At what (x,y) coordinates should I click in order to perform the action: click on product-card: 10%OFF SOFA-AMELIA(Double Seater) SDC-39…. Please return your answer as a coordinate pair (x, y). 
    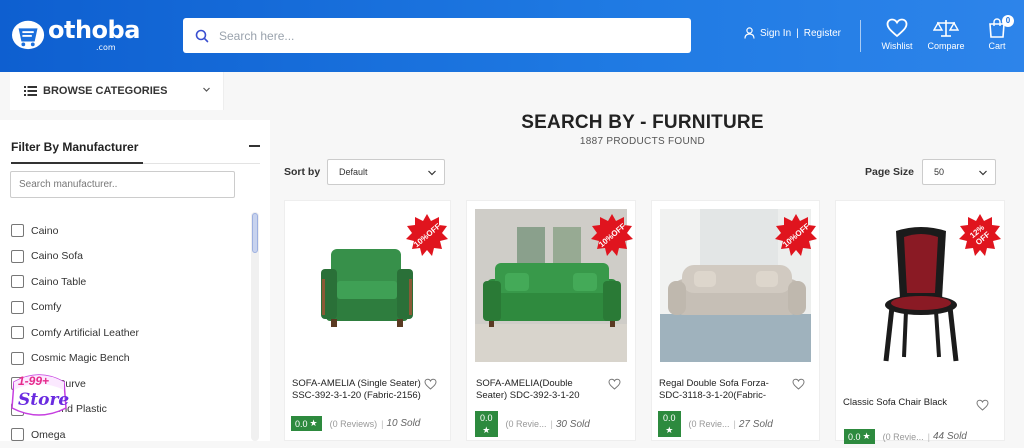
    Looking at the image, I should click on (551, 320).